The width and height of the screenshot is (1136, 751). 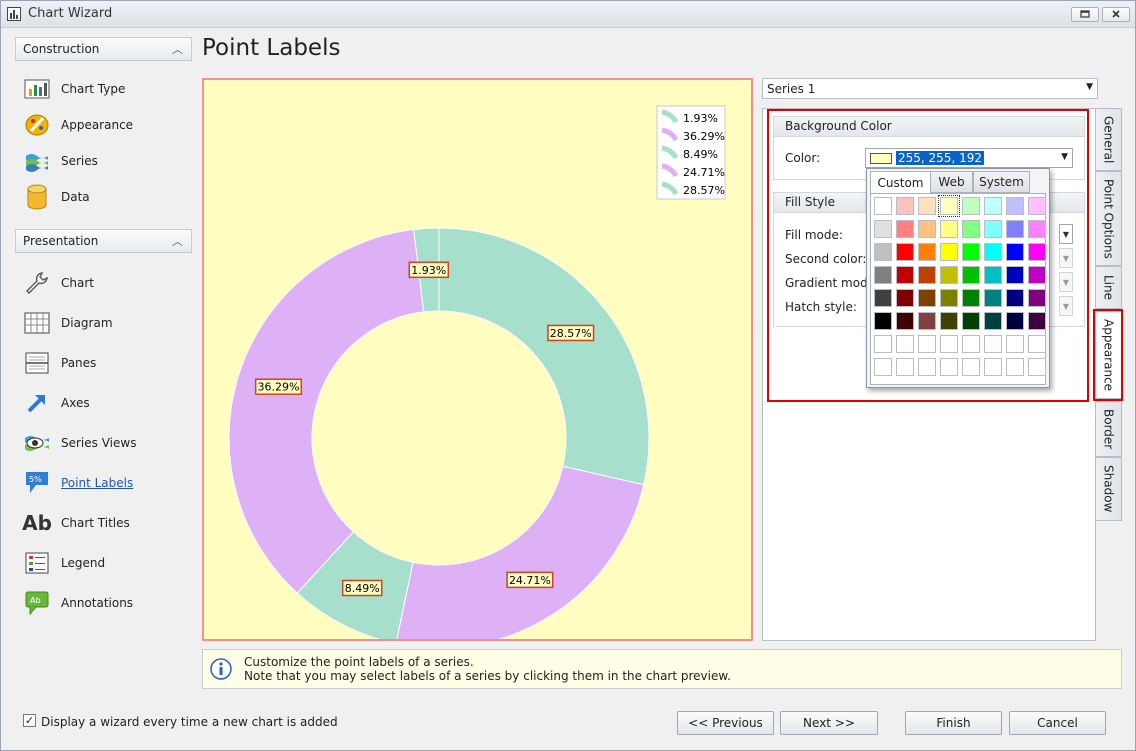 I want to click on nav-item-annotations: Ab Annotations, so click(x=108, y=603).